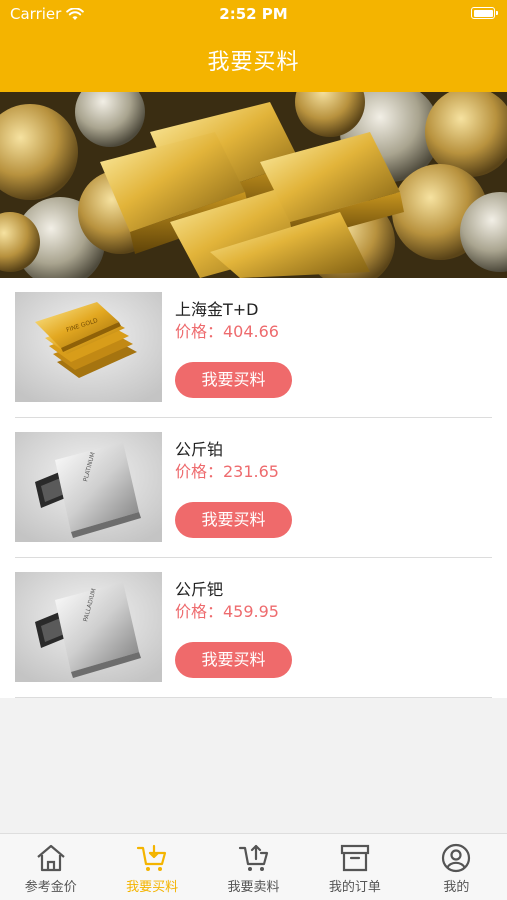  Describe the element at coordinates (253, 62) in the screenshot. I see `page-title: 我要买料` at that location.